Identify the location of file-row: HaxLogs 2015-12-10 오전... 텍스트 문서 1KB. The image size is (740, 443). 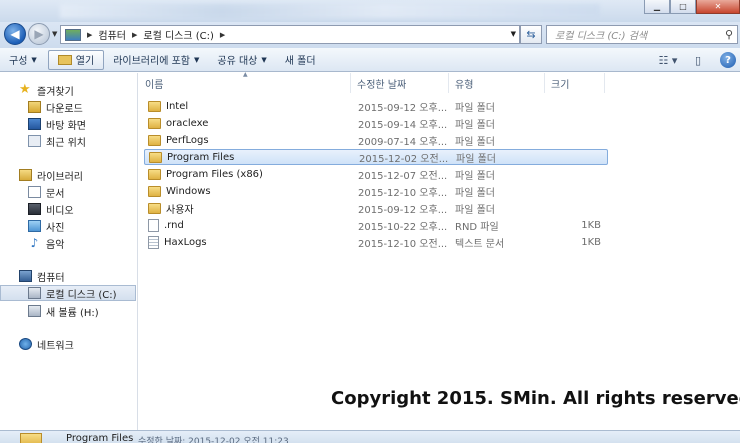
(376, 242).